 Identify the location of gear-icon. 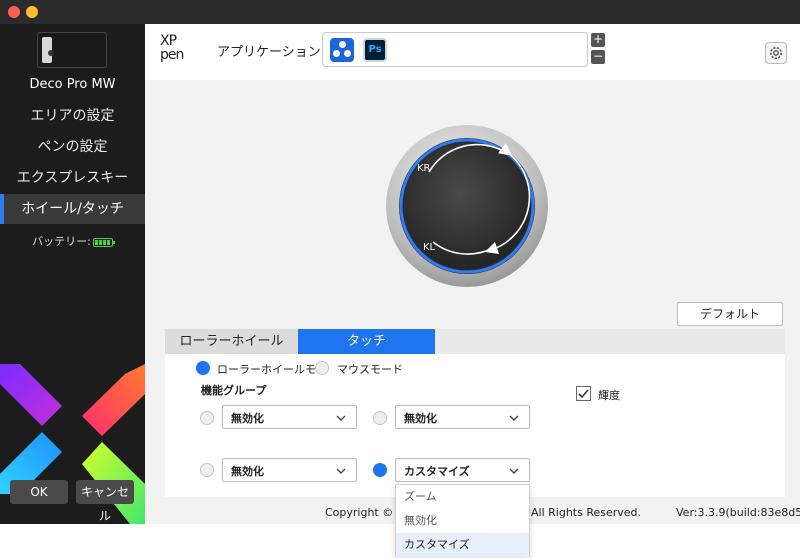
(776, 53).